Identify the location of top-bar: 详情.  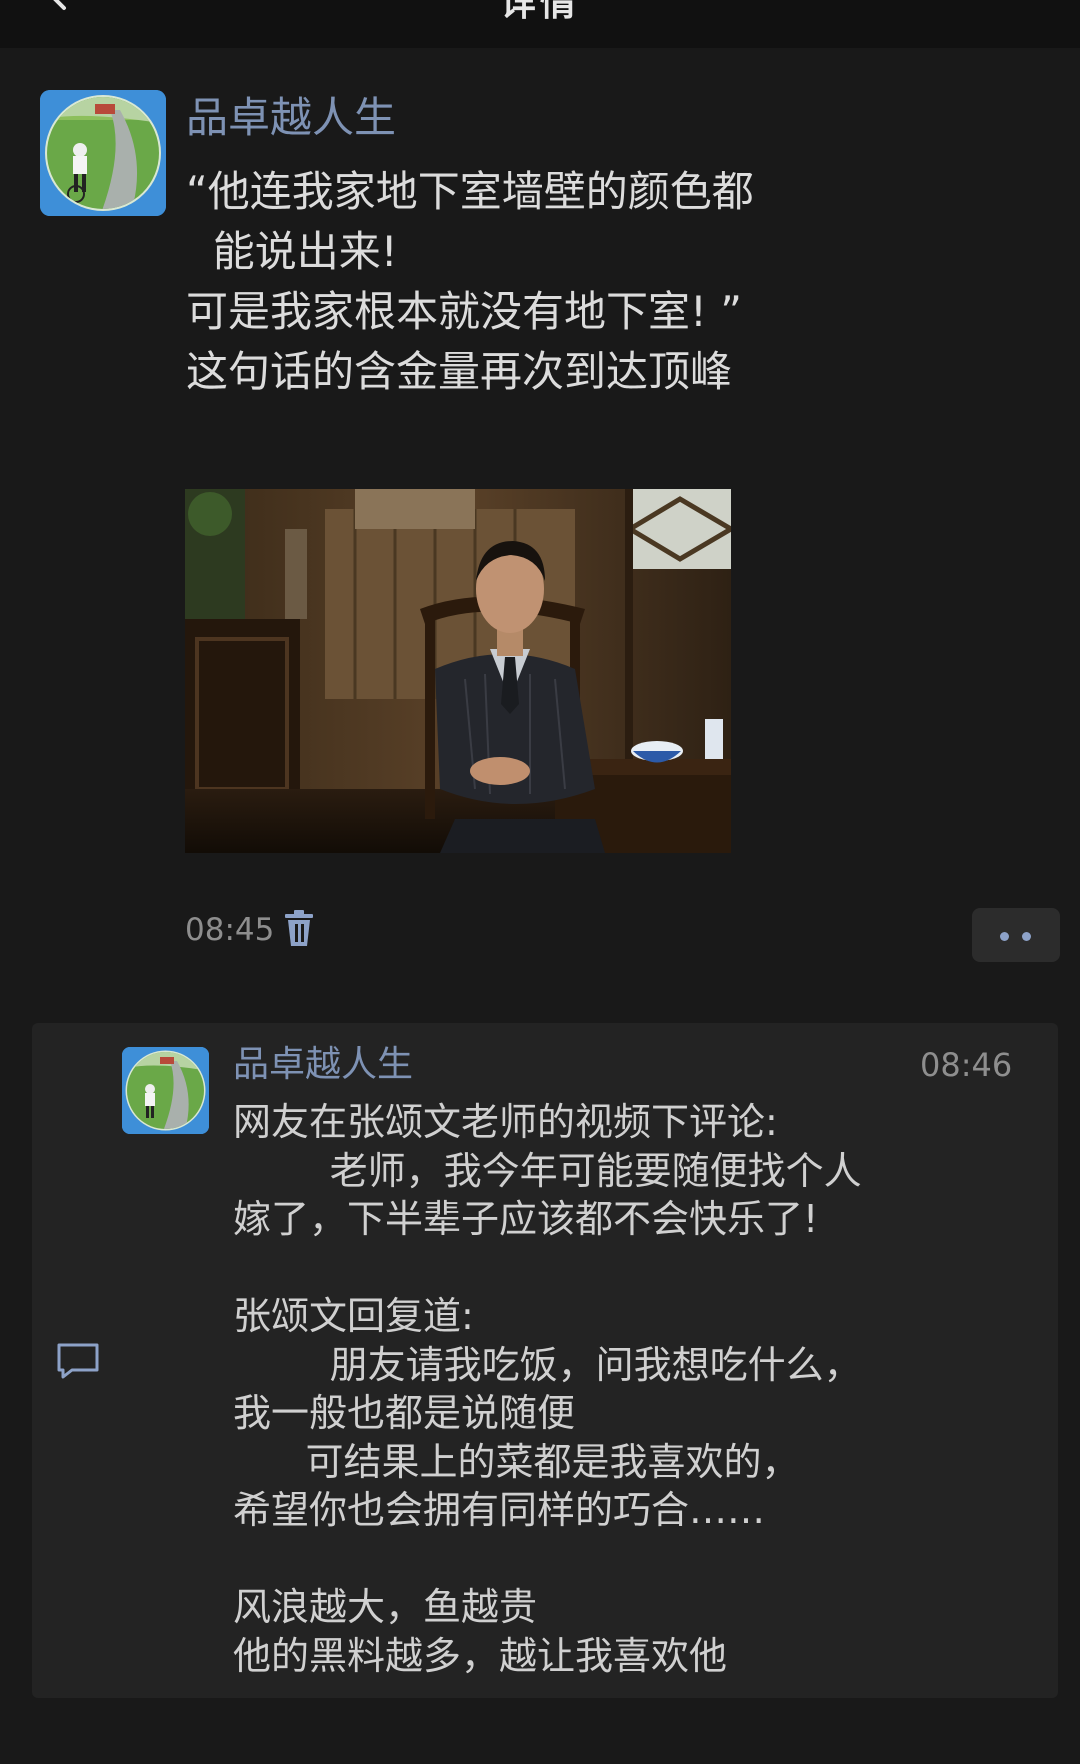
(540, 24).